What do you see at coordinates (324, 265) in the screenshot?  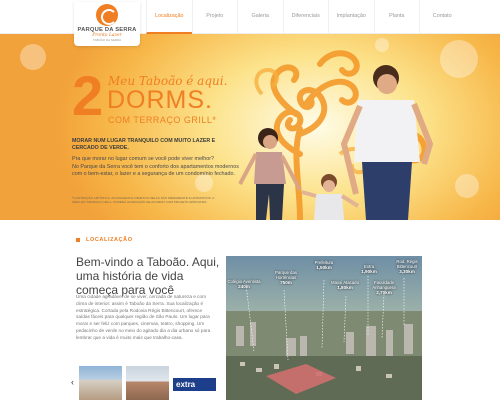 I see `map-label-prefeitura: Prefeitura 1,50km` at bounding box center [324, 265].